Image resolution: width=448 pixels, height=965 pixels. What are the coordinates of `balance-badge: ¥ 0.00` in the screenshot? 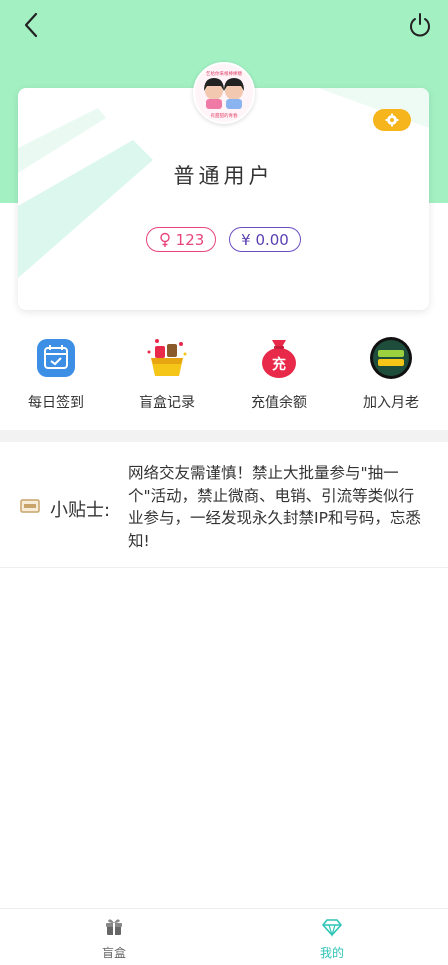 It's located at (265, 239).